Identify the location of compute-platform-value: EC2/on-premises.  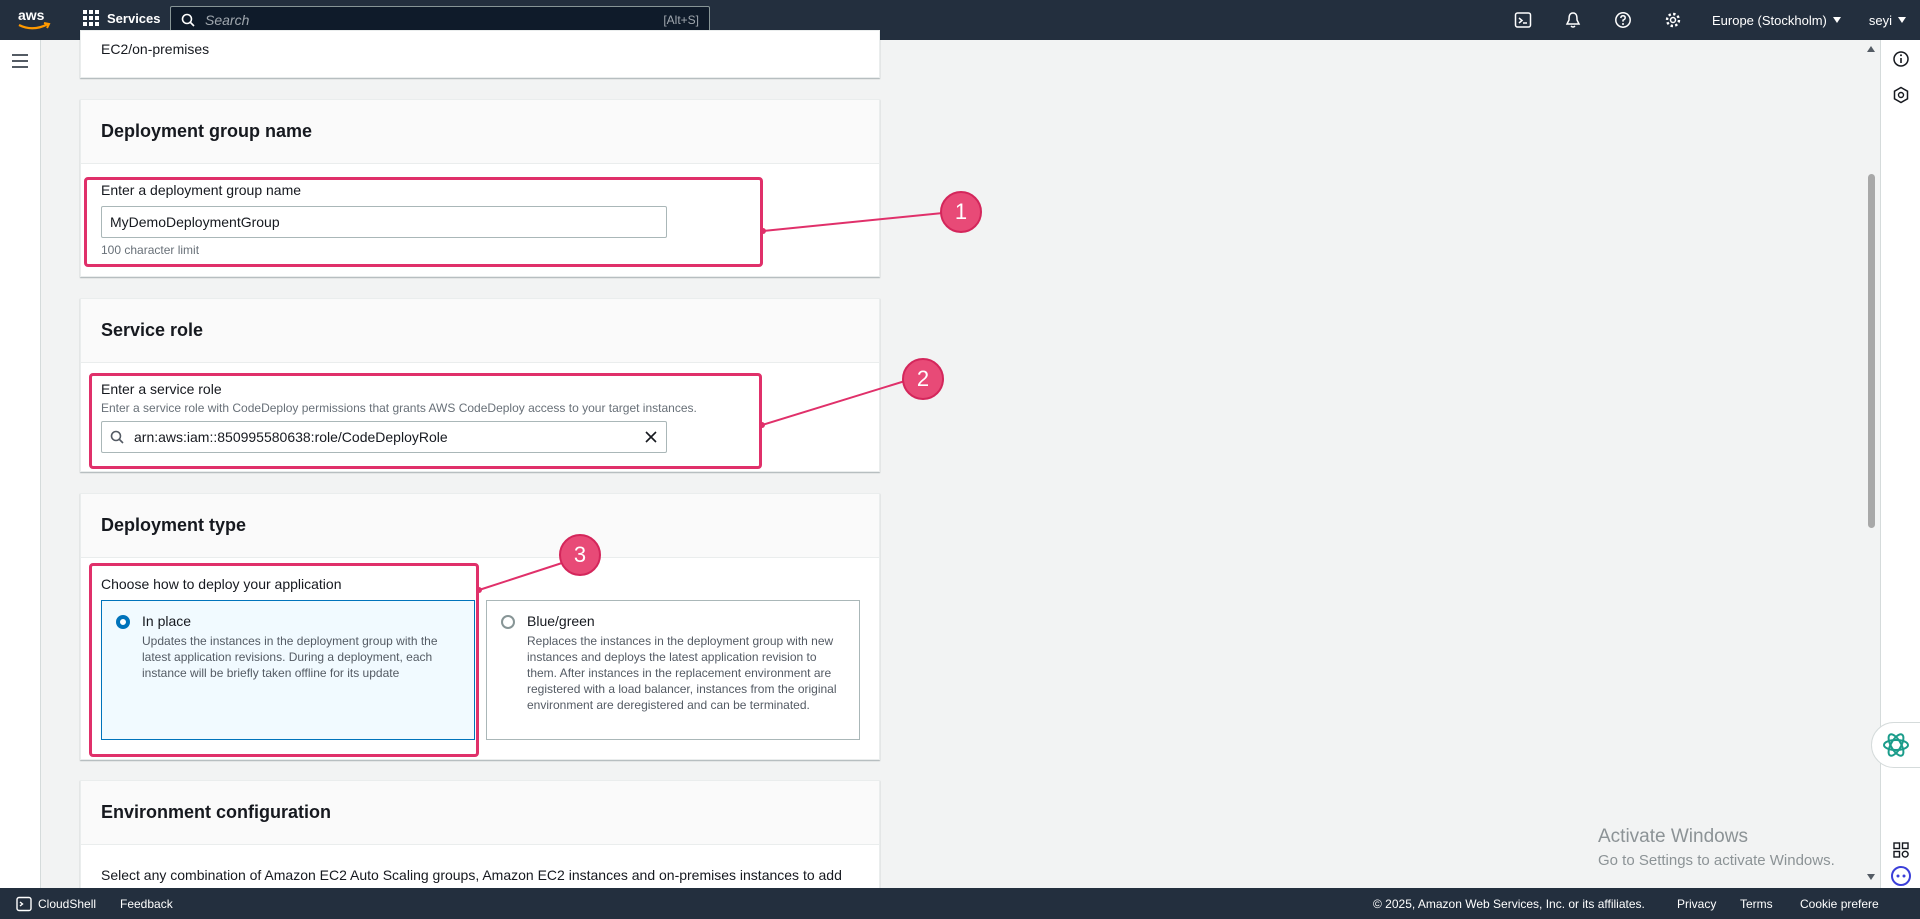
(155, 49).